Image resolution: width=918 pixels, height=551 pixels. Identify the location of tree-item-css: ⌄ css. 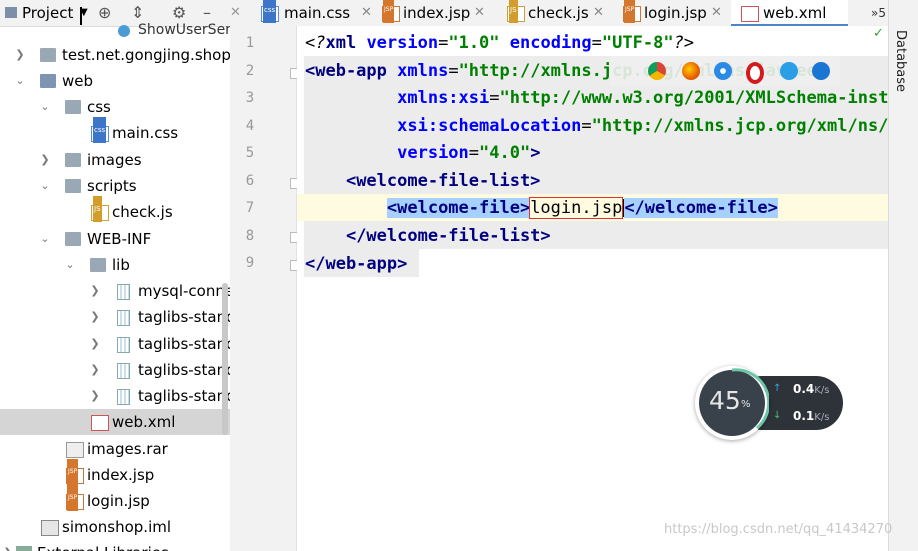
(115, 107).